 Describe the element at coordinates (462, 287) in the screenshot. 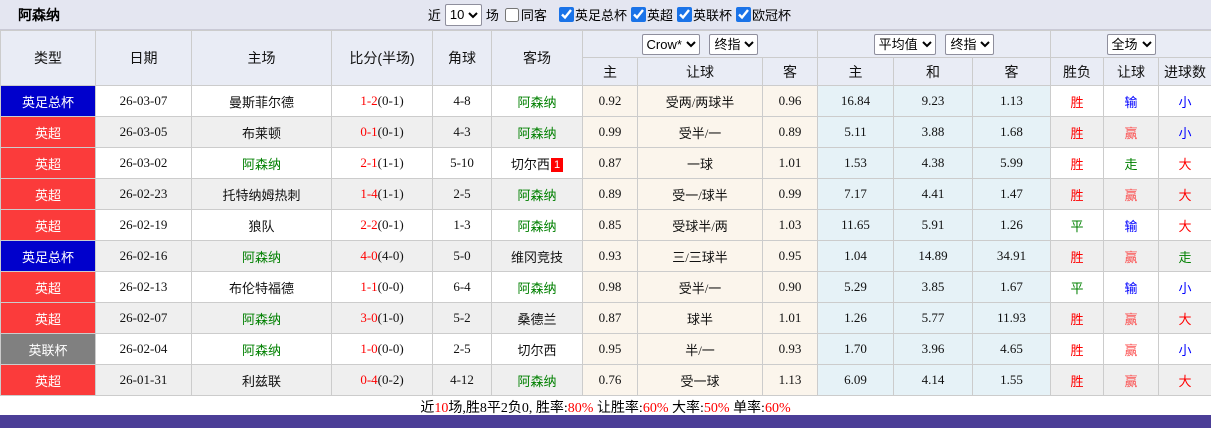

I see `corner-score: 6-4` at that location.